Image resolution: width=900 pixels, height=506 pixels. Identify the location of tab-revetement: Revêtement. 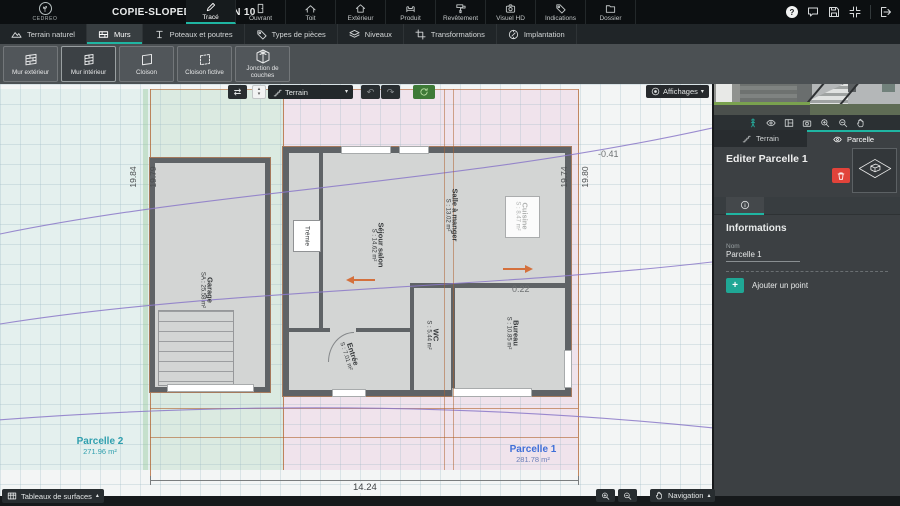
(461, 12).